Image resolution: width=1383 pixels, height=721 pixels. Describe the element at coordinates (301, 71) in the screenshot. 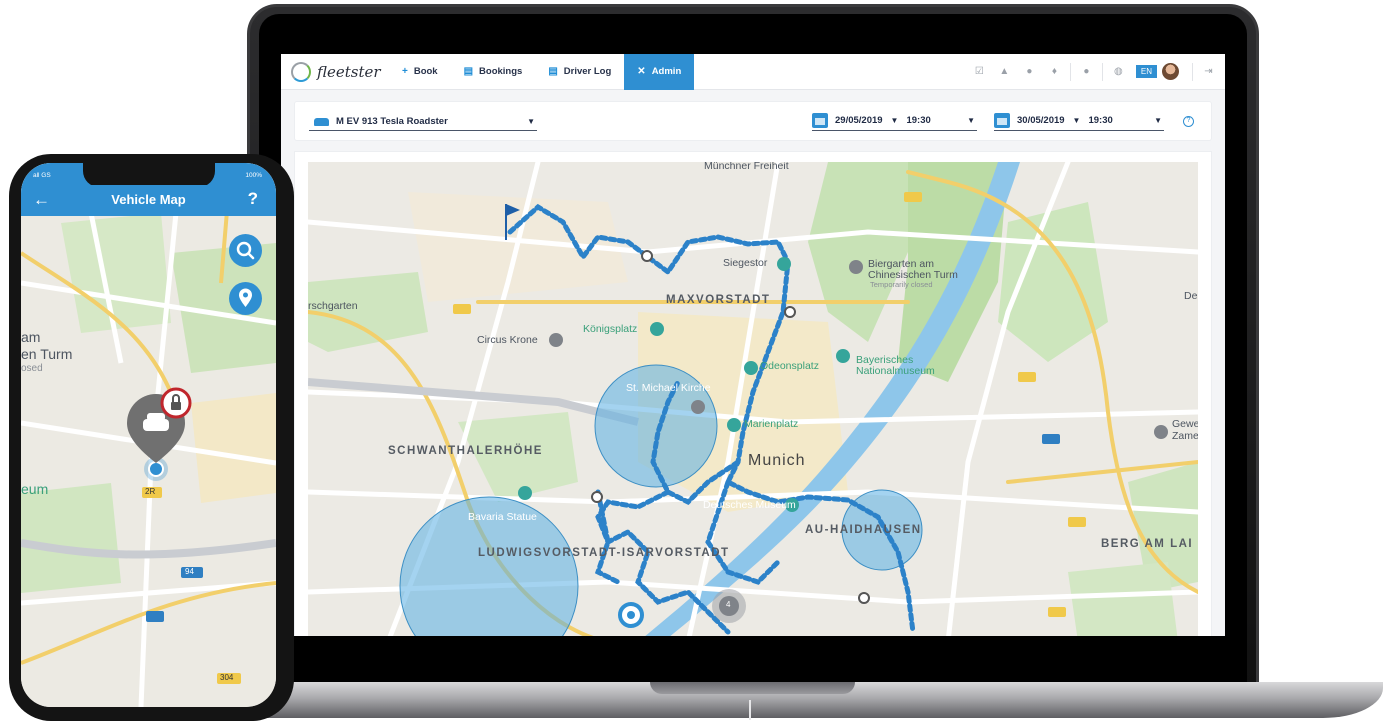

I see `logo-icon` at that location.